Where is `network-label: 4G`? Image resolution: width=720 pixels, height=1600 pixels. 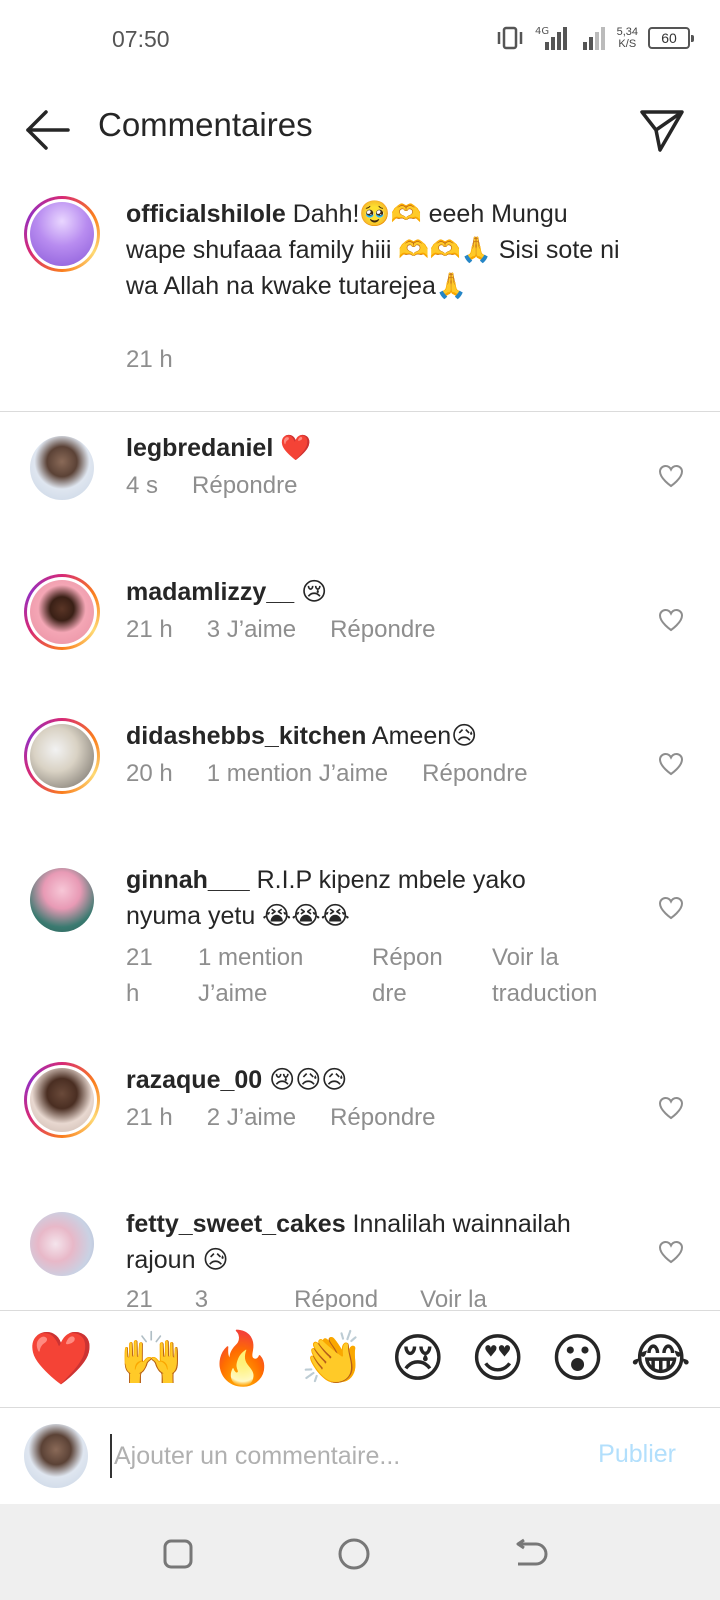 network-label: 4G is located at coordinates (542, 31).